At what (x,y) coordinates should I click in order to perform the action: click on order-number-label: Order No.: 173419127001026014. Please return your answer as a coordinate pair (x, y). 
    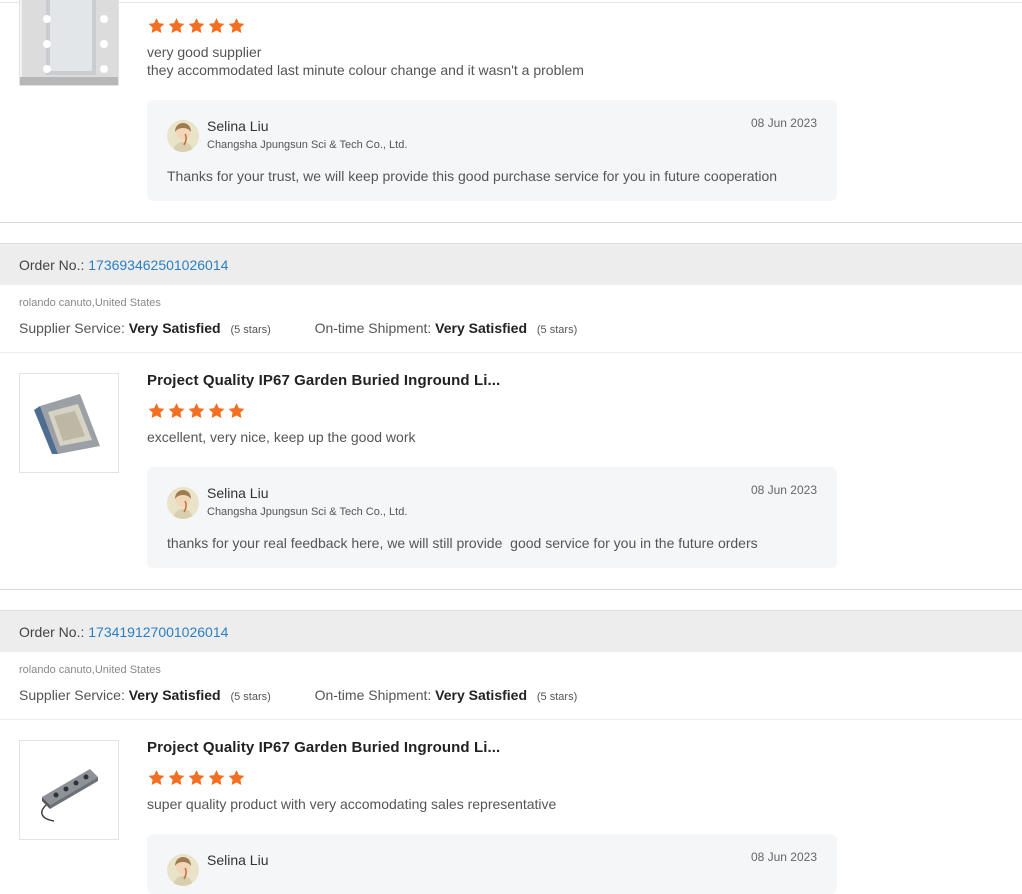
    Looking at the image, I should click on (123, 632).